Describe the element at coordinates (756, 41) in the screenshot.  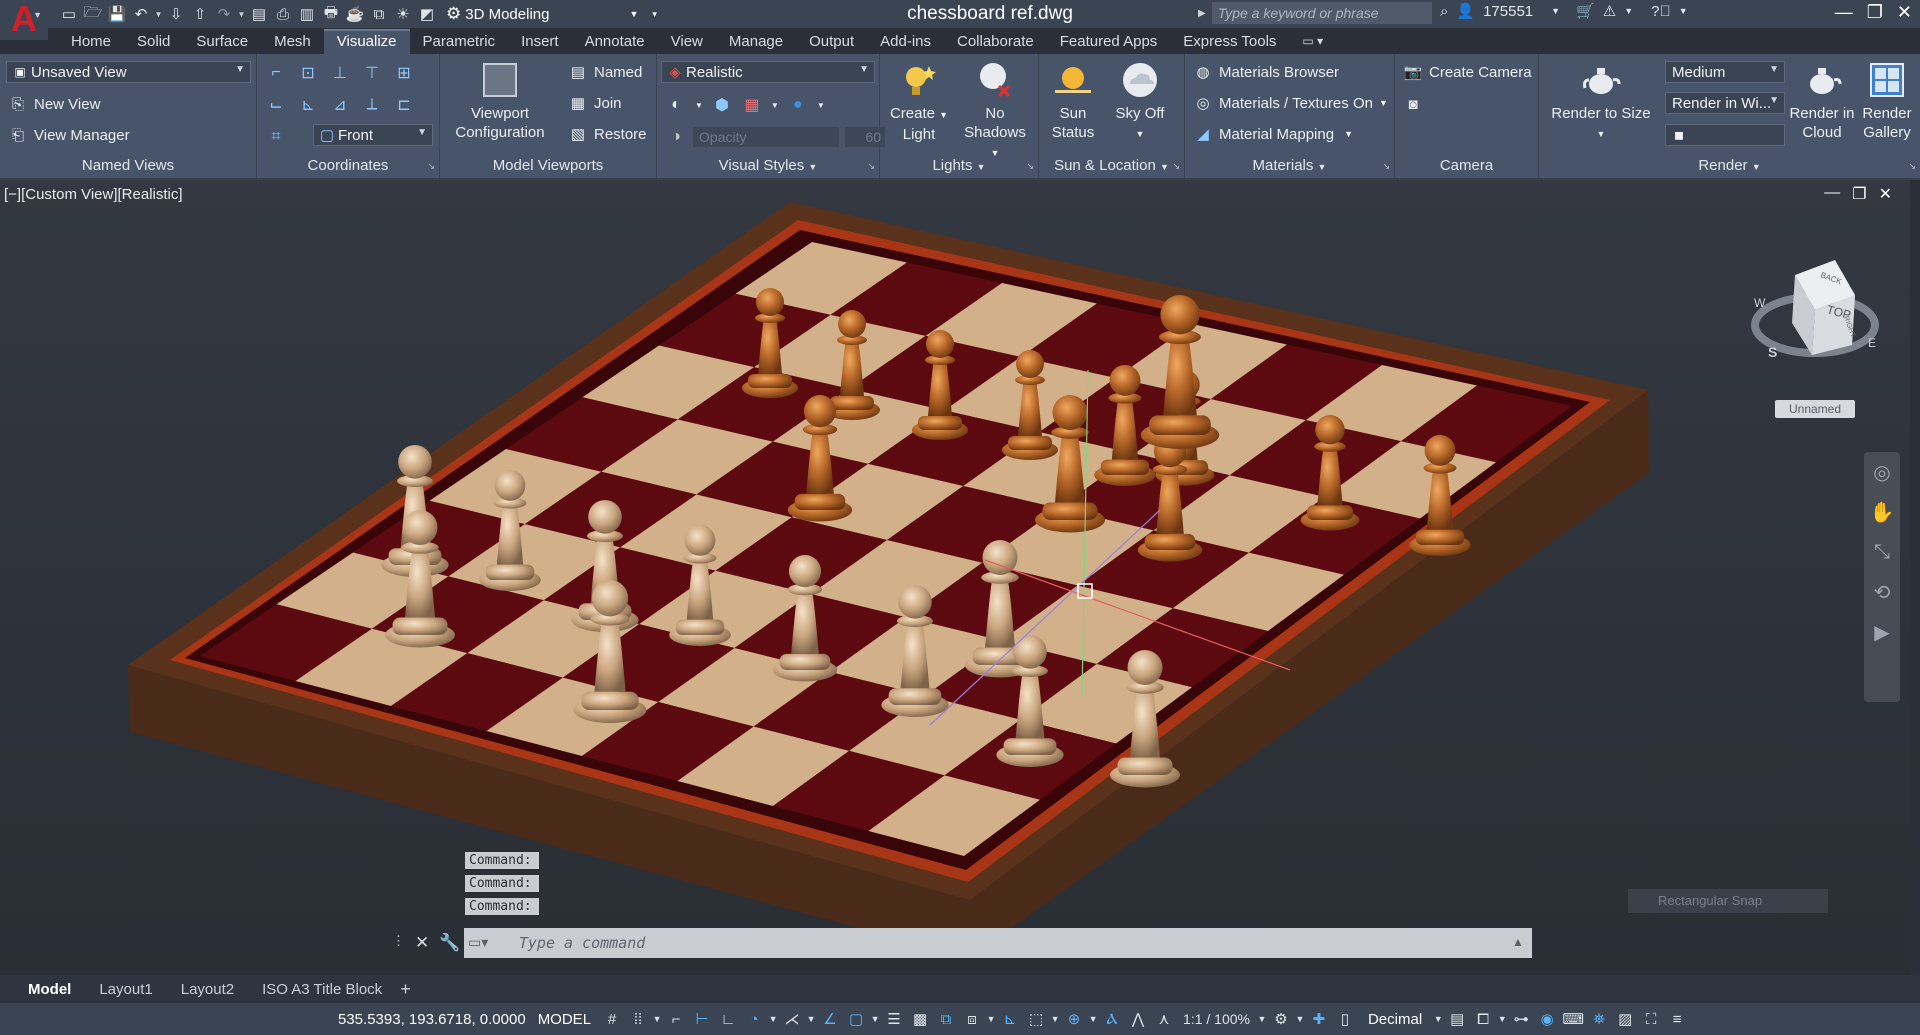
I see `tab-manage: Manage` at that location.